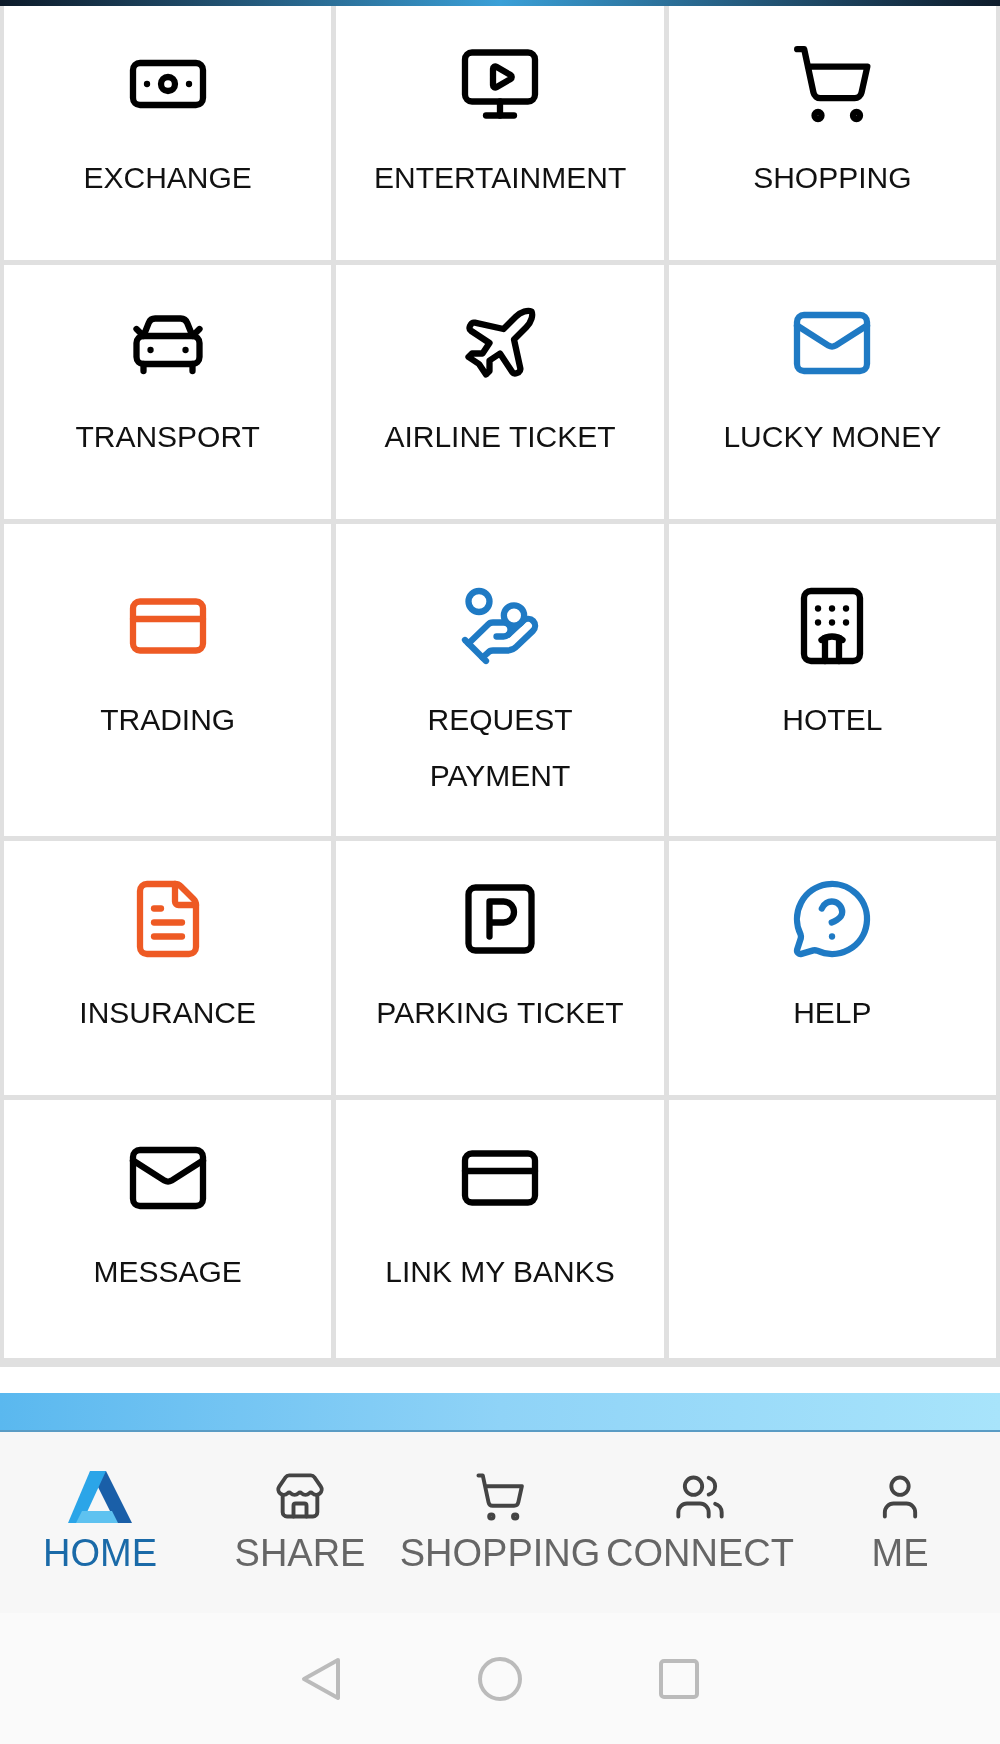 This screenshot has width=1000, height=1744. What do you see at coordinates (832, 133) in the screenshot?
I see `service-tile: SHOPPING` at bounding box center [832, 133].